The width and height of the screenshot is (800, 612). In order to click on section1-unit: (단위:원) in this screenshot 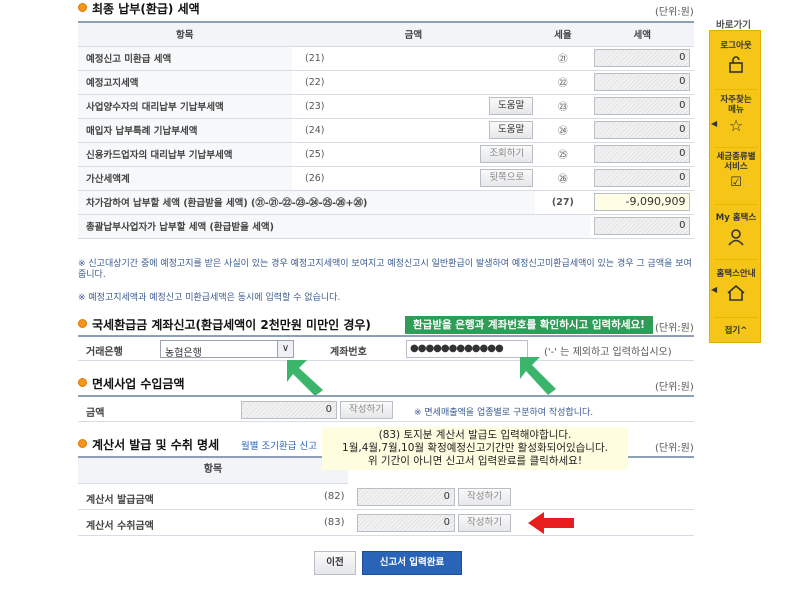, I will do `click(674, 12)`.